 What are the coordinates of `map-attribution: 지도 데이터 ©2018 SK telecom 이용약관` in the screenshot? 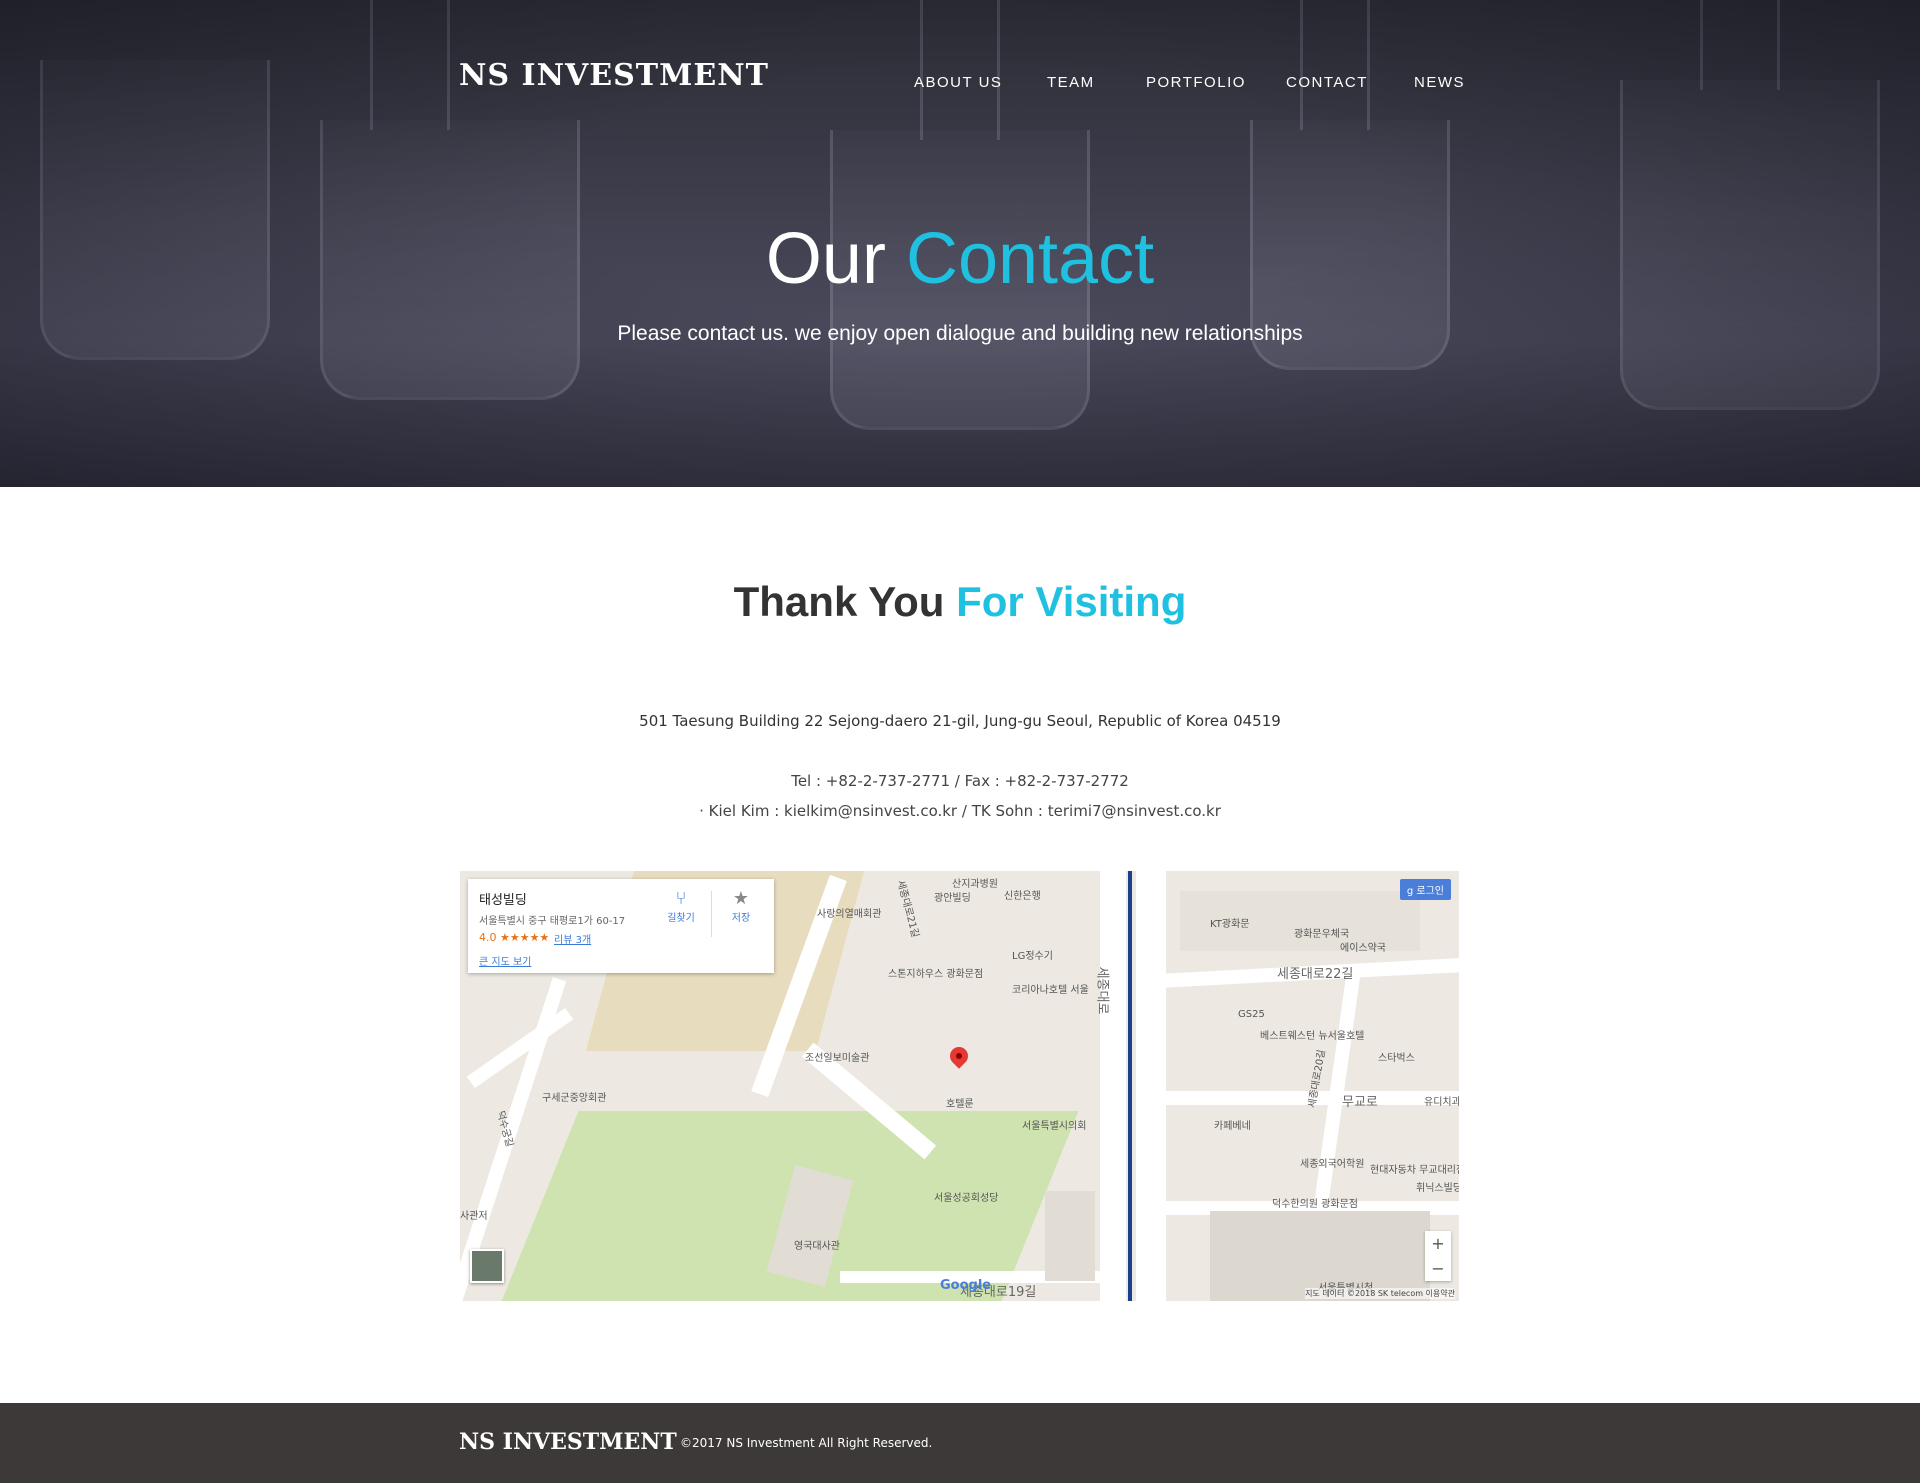 It's located at (1380, 1293).